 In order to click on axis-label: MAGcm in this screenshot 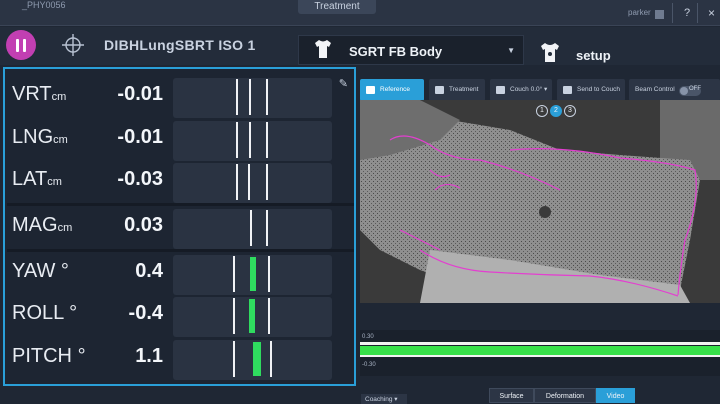, I will do `click(42, 225)`.